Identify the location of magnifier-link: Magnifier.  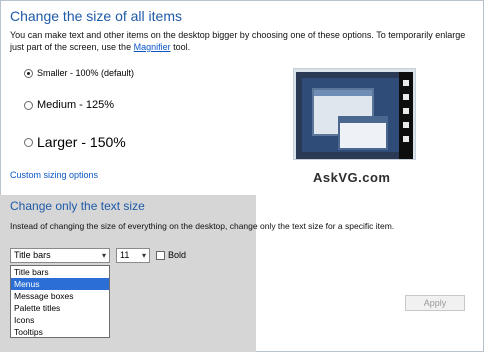
(152, 47).